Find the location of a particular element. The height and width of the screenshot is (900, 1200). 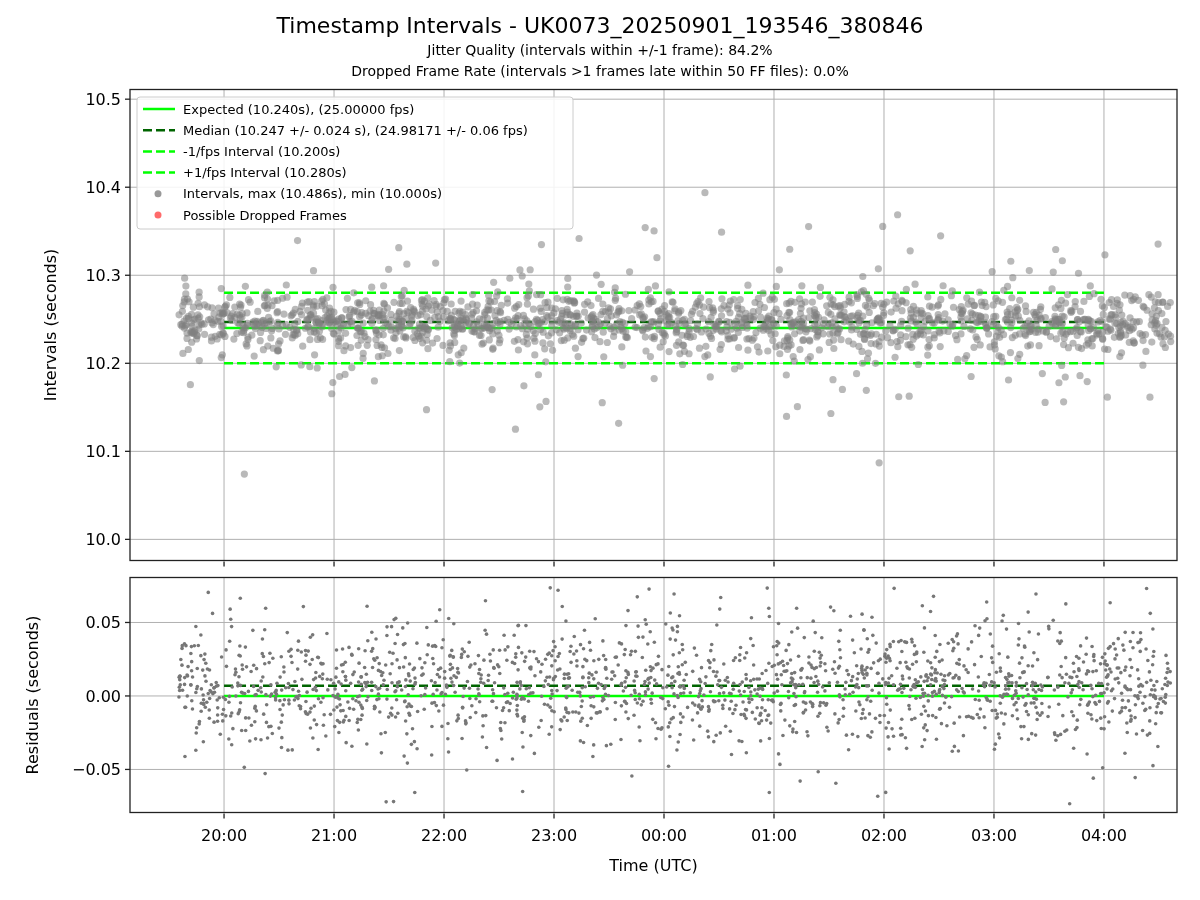

y-tick-label: 0.00 is located at coordinates (103, 696).